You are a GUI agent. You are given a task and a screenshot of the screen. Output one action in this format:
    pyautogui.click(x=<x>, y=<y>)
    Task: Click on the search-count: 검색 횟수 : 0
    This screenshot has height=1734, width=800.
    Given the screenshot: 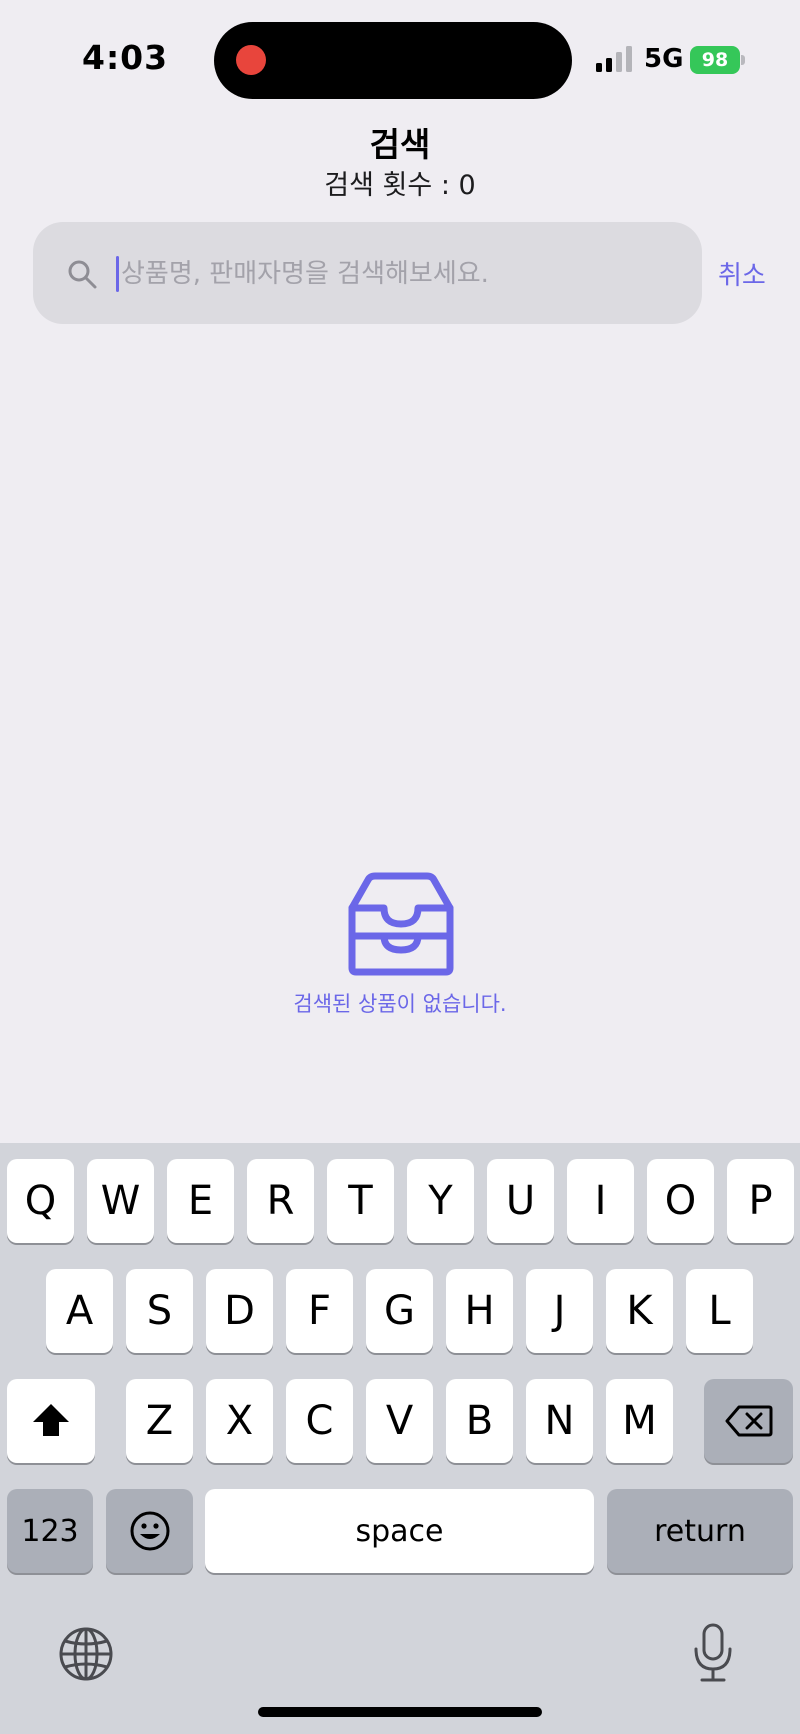 What is the action you would take?
    pyautogui.click(x=400, y=185)
    